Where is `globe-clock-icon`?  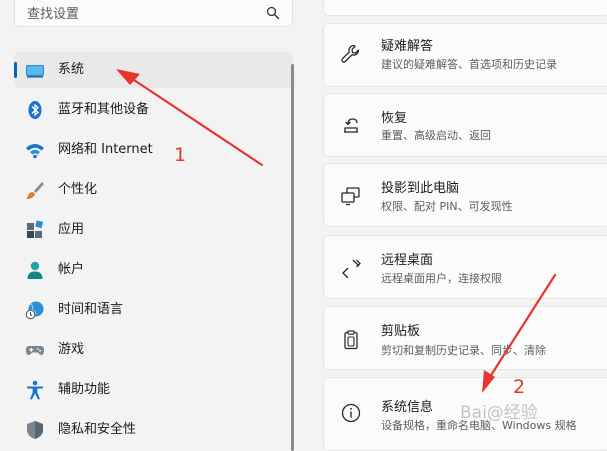
globe-clock-icon is located at coordinates (34, 310).